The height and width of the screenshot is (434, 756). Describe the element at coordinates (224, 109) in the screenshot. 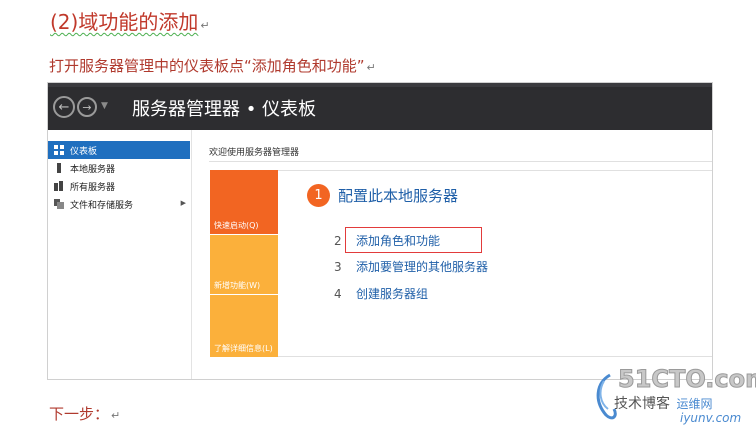

I see `window-title: 服务器管理器 • 仪表板` at that location.